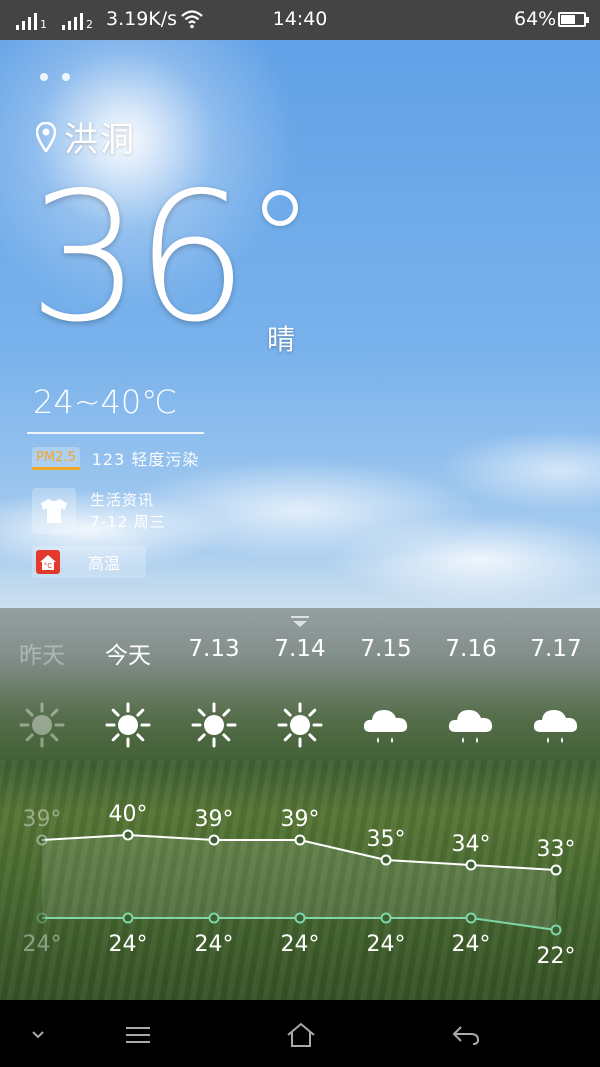  I want to click on svg-text: °C, so click(48, 566).